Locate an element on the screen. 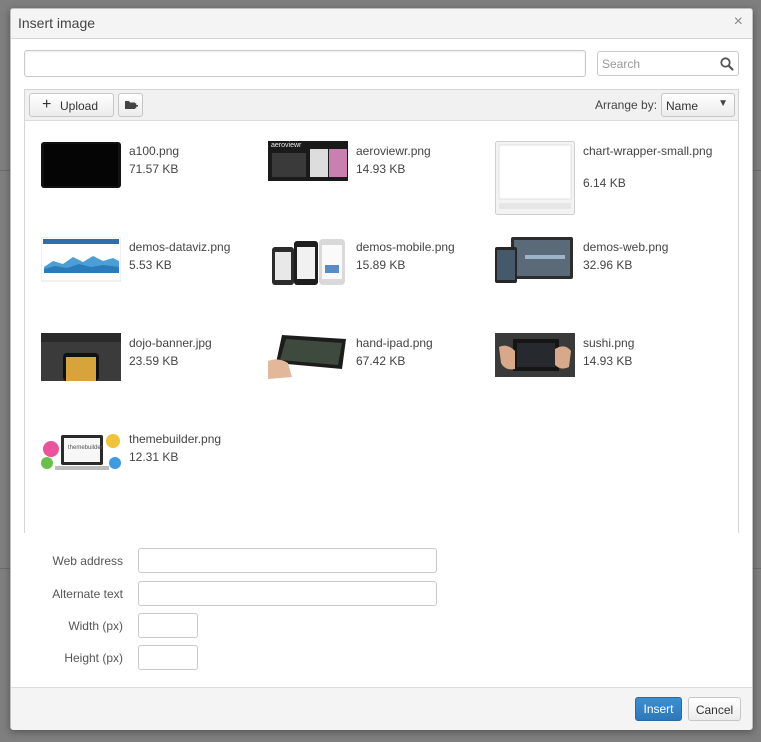  dialog-footer: Insert Cancel is located at coordinates (381, 708).